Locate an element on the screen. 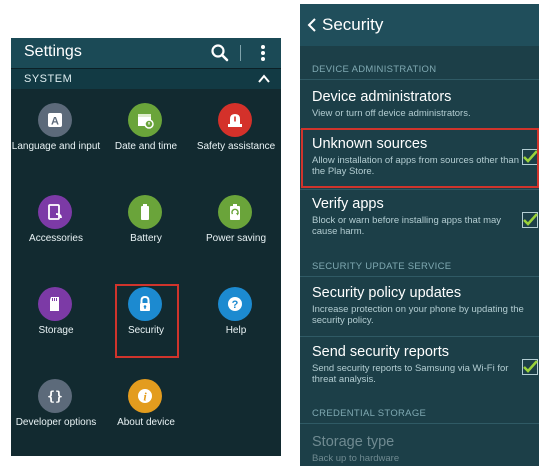 The width and height of the screenshot is (539, 466). search-icon is located at coordinates (220, 53).